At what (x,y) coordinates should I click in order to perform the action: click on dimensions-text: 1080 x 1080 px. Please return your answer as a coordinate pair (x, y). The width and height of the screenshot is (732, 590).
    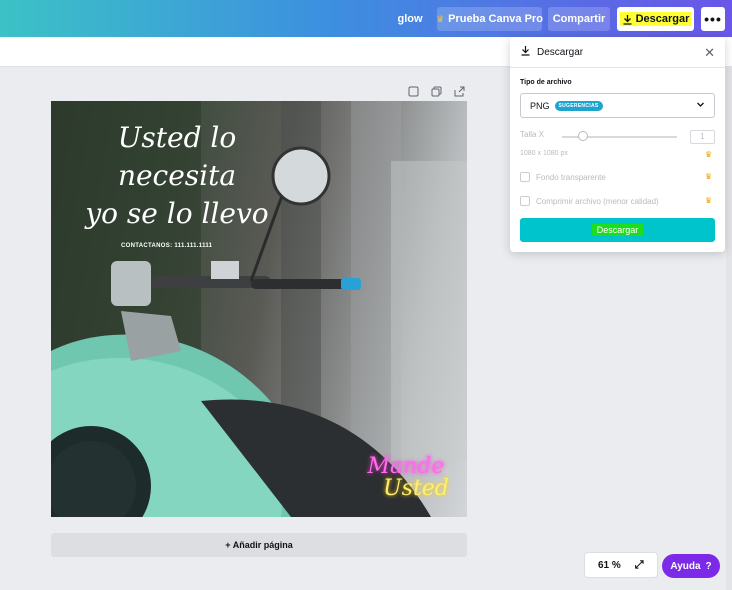
    Looking at the image, I should click on (544, 153).